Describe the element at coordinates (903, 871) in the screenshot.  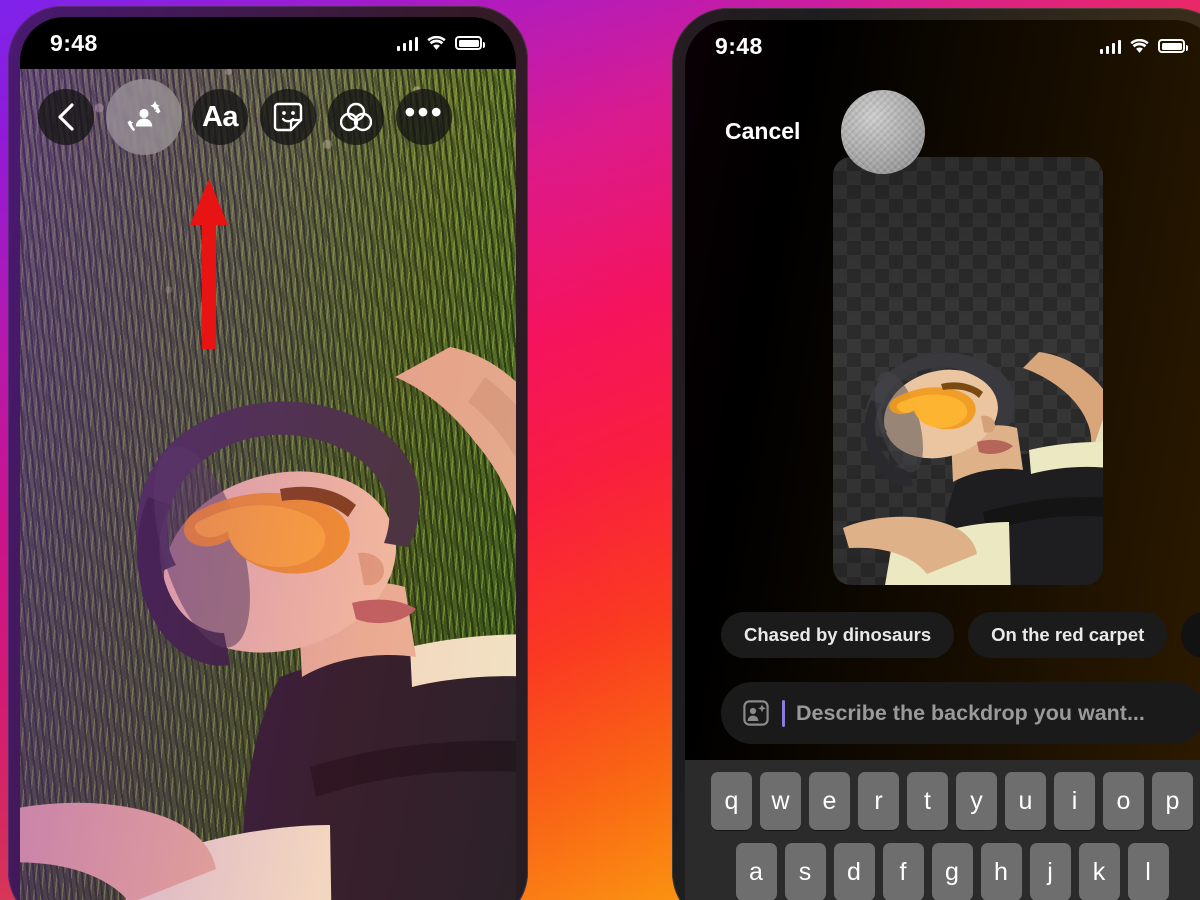
I see `key-f: f` at that location.